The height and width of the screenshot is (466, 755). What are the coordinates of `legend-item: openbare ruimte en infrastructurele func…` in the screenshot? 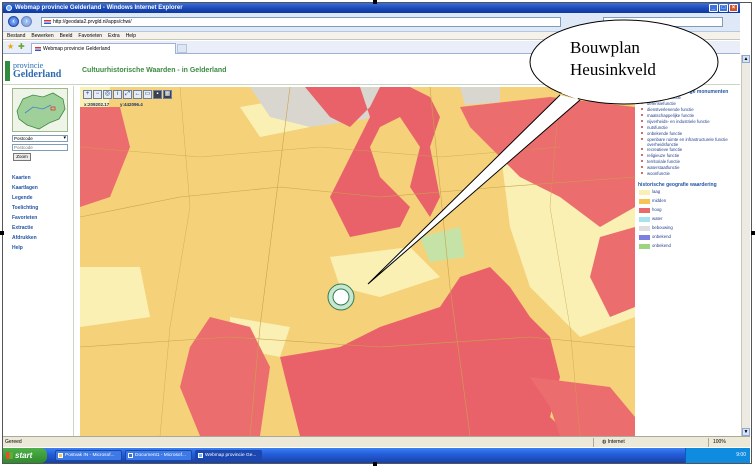 It's located at (687, 142).